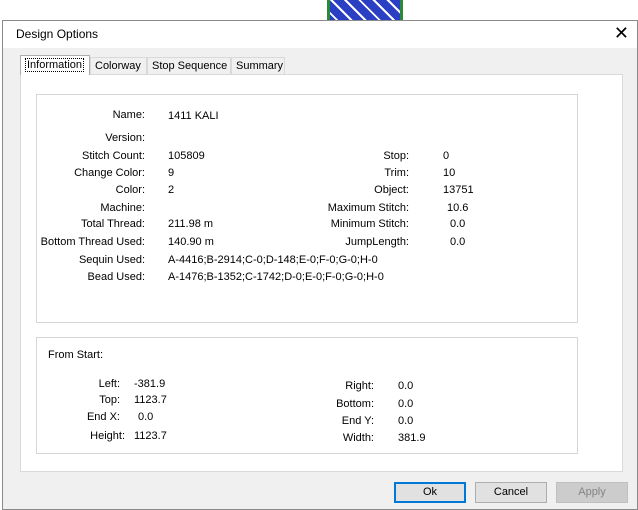 The height and width of the screenshot is (510, 638). What do you see at coordinates (406, 421) in the screenshot?
I see `end-y-value: 0.0` at bounding box center [406, 421].